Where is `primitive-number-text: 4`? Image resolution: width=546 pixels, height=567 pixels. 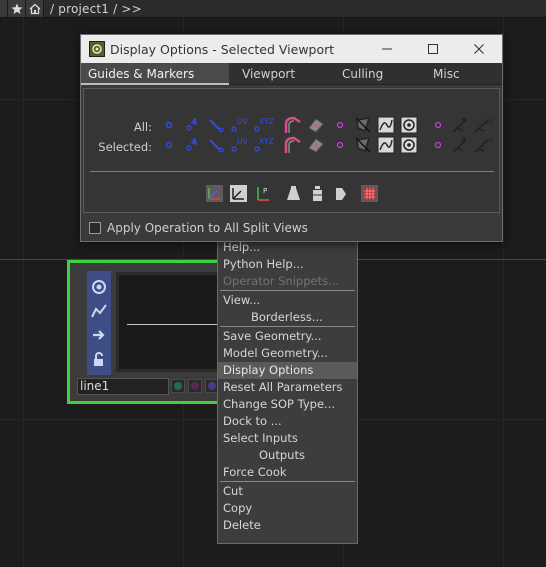 primitive-number-text: 4 is located at coordinates (316, 146).